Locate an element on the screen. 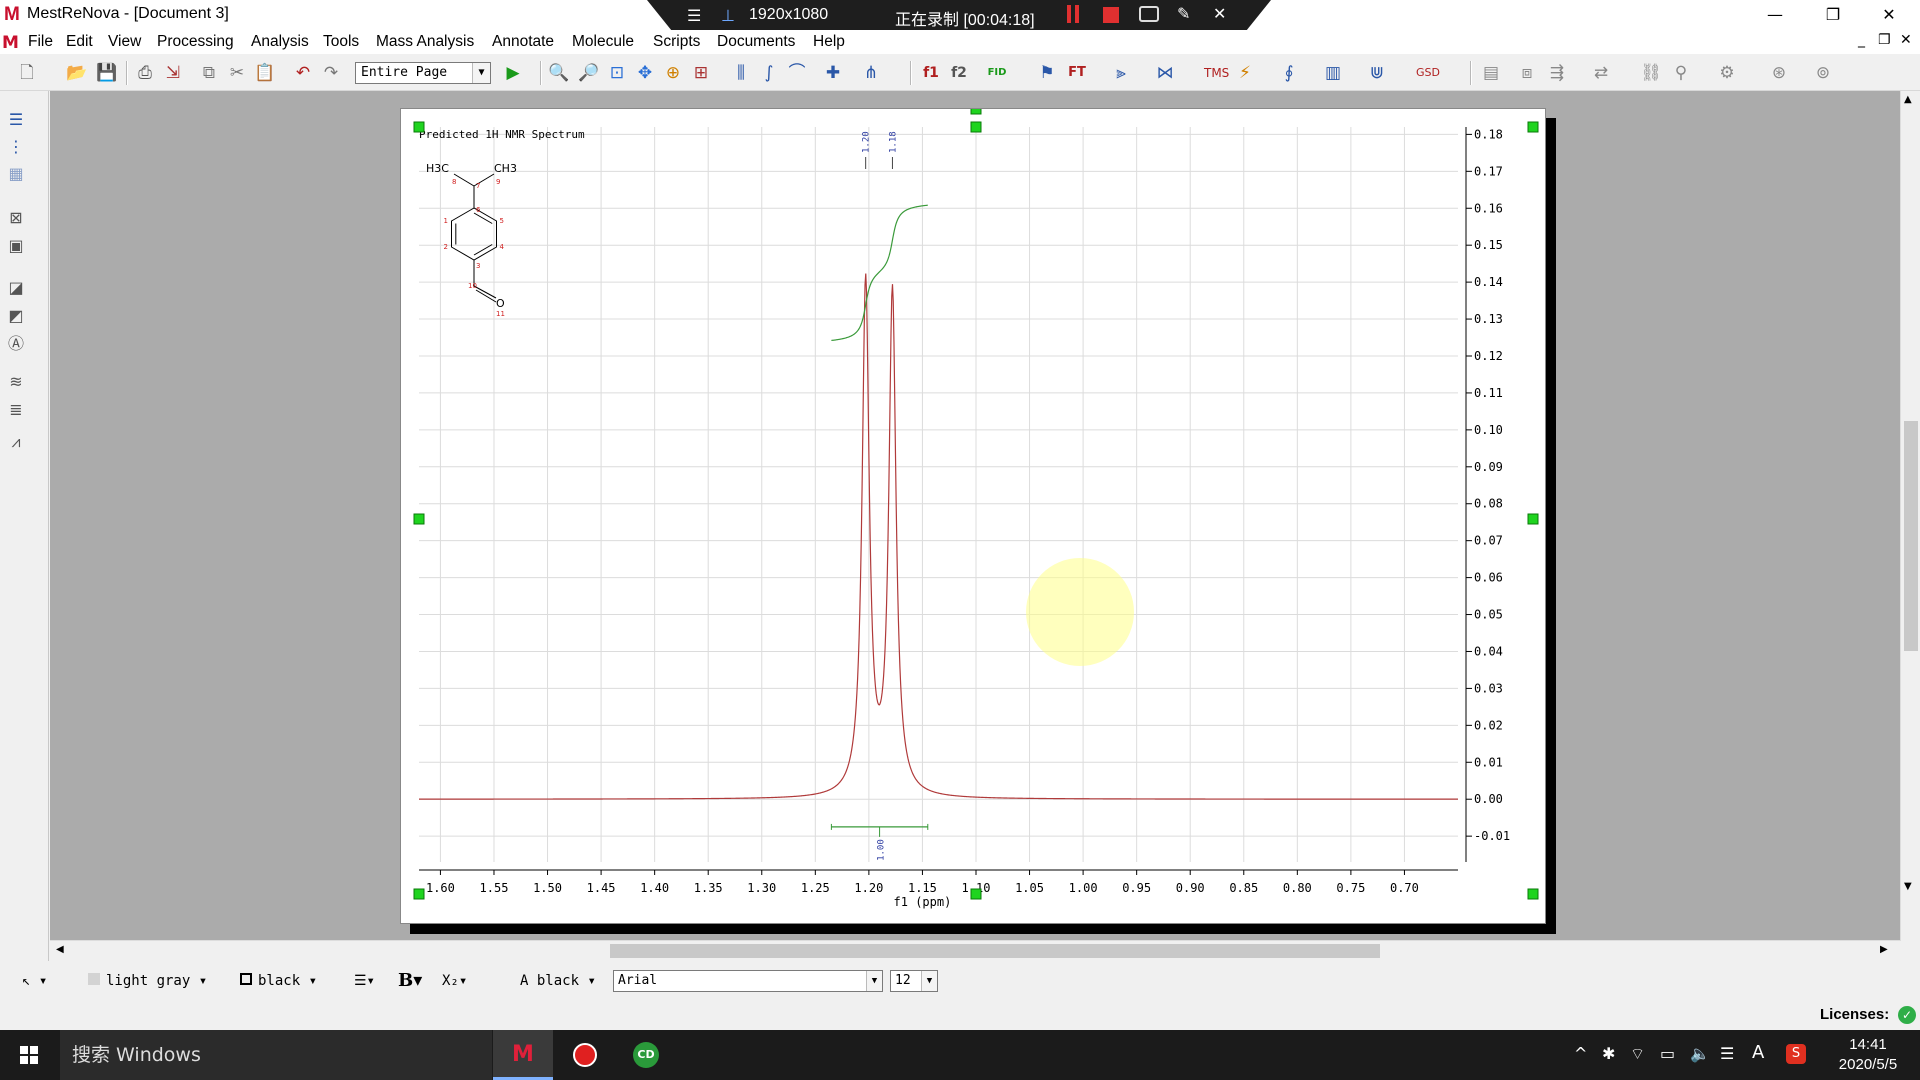 The image size is (1920, 1080). mdi-close-icon: ✕ is located at coordinates (1906, 40).